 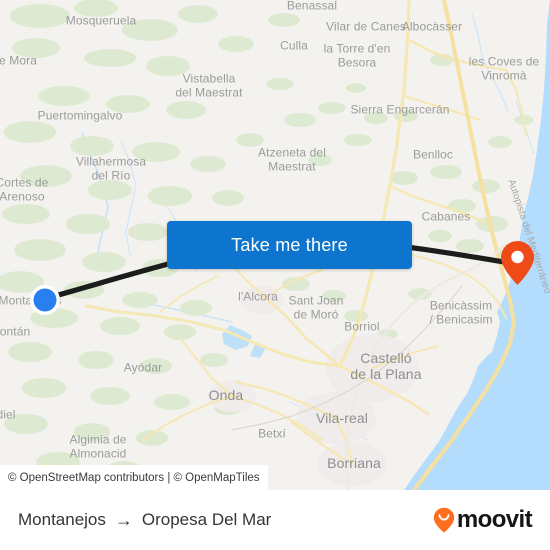 I want to click on route-summary: Montanejos → Oropesa Del Mar, so click(x=144, y=520).